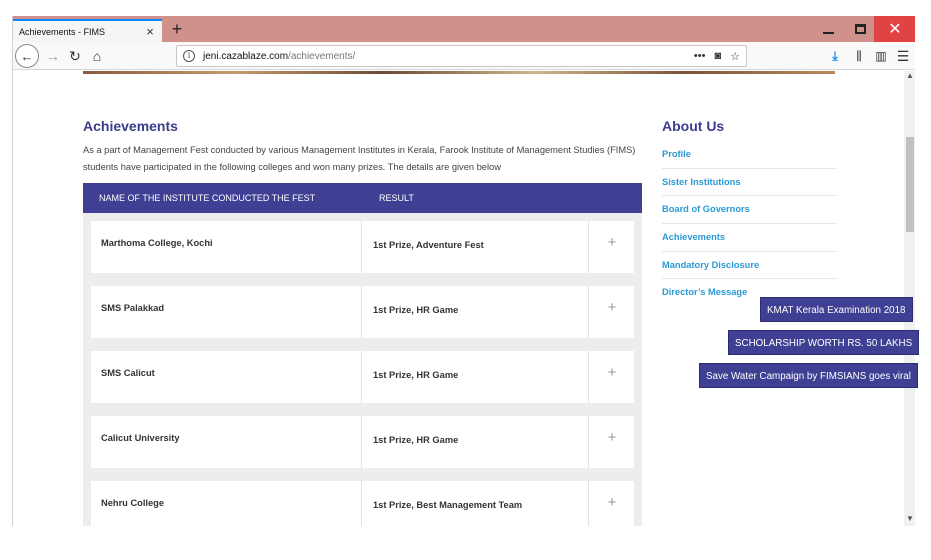 The image size is (931, 560). What do you see at coordinates (909, 77) in the screenshot?
I see `scroll-up-icon: ▲` at bounding box center [909, 77].